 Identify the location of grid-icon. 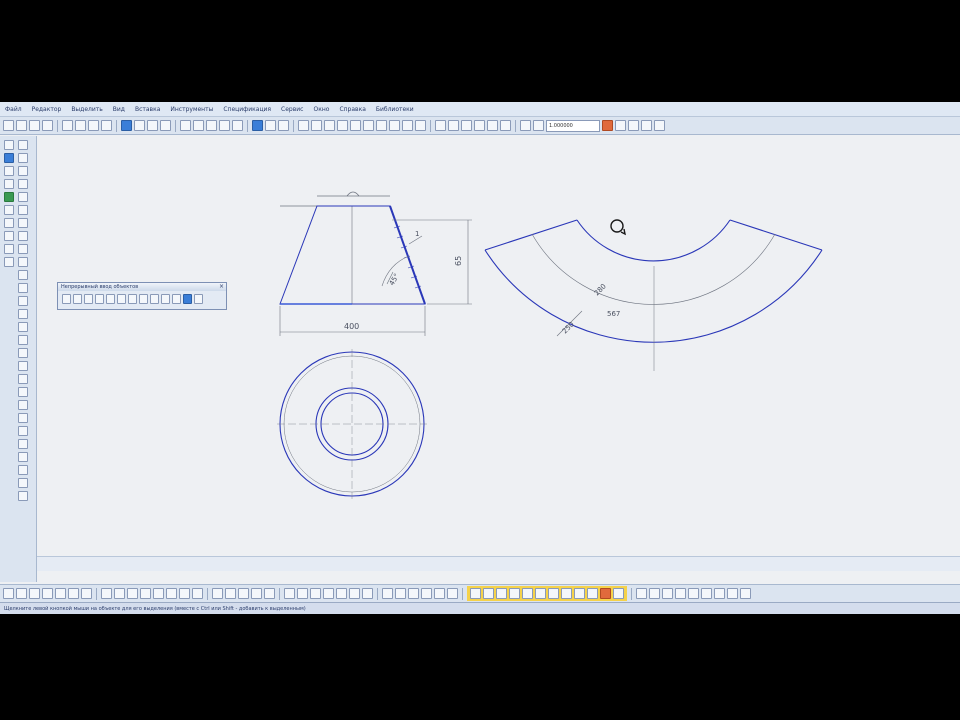
(139, 125).